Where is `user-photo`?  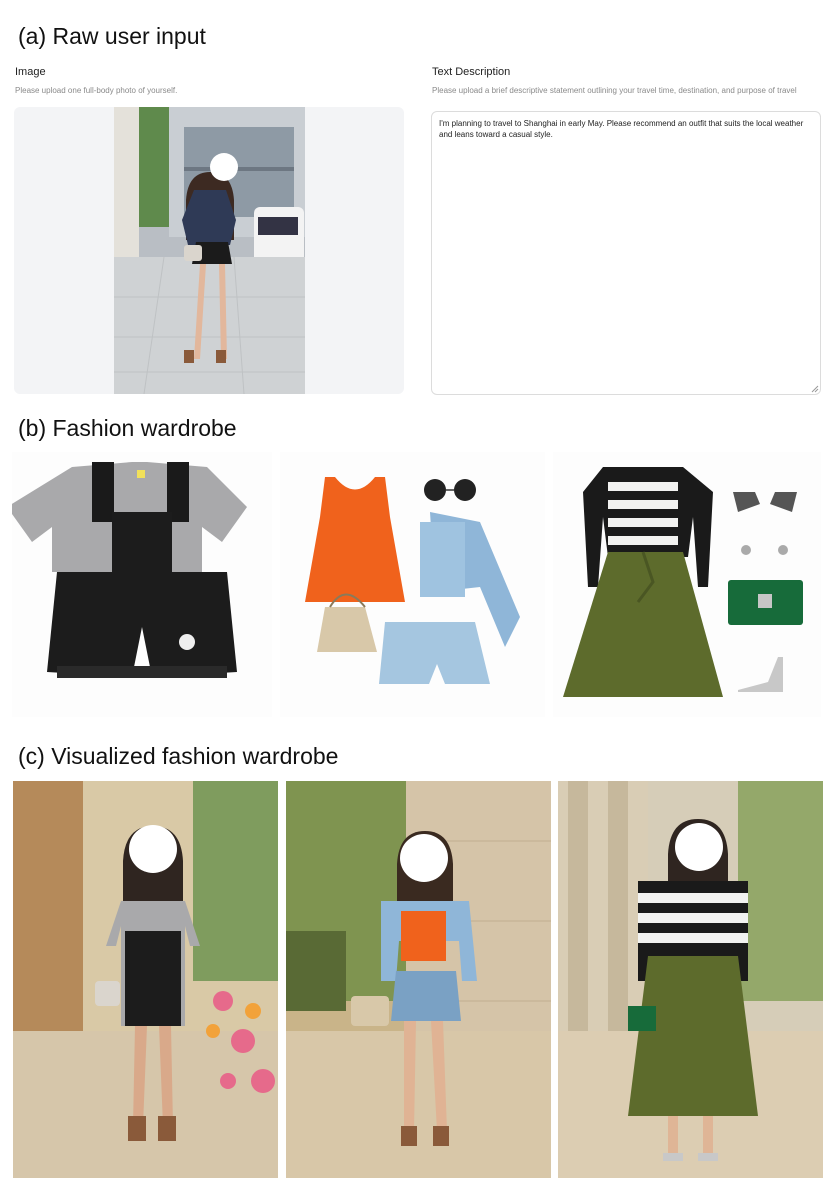
user-photo is located at coordinates (209, 250).